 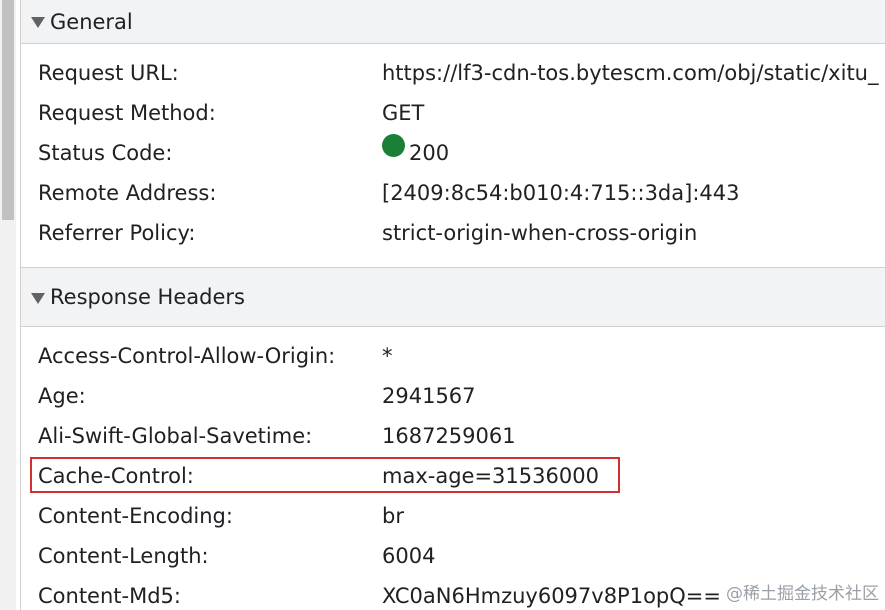 What do you see at coordinates (429, 396) in the screenshot?
I see `header-value: 2941567` at bounding box center [429, 396].